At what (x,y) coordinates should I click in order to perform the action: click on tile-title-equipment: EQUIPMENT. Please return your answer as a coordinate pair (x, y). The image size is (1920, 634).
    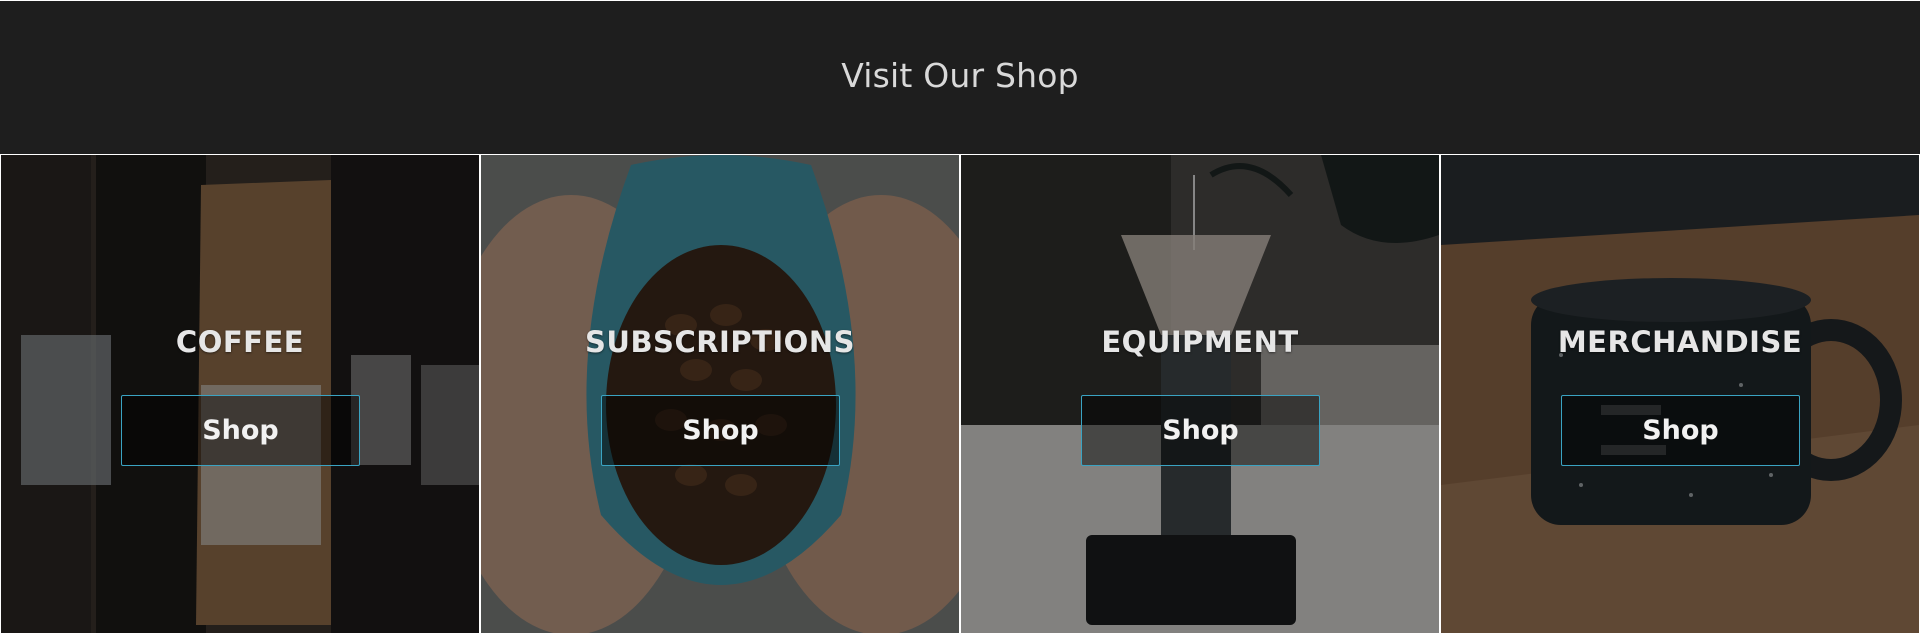
    Looking at the image, I should click on (1200, 342).